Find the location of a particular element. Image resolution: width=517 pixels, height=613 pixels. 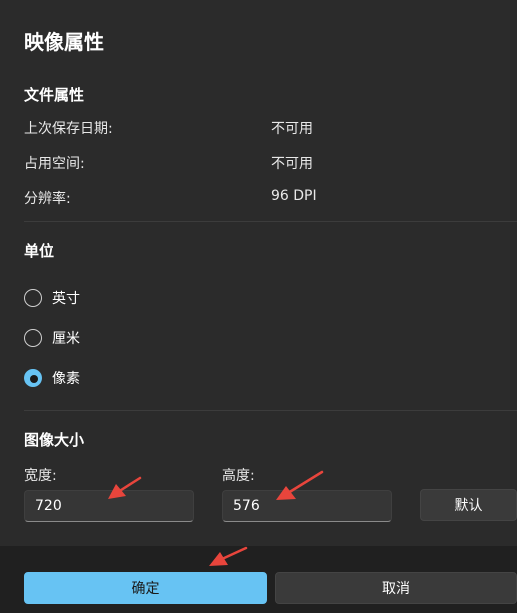

units-heading: 单位 is located at coordinates (39, 251).